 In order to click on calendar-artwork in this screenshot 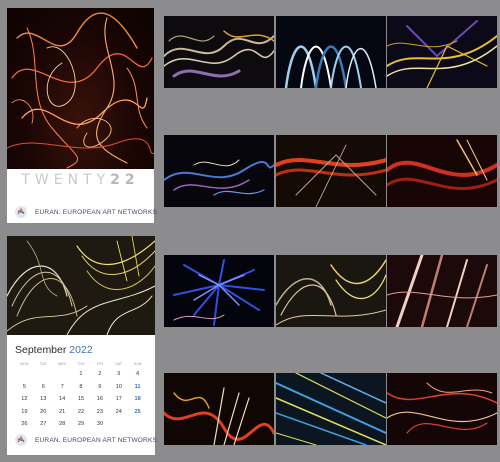, I will do `click(81, 285)`.